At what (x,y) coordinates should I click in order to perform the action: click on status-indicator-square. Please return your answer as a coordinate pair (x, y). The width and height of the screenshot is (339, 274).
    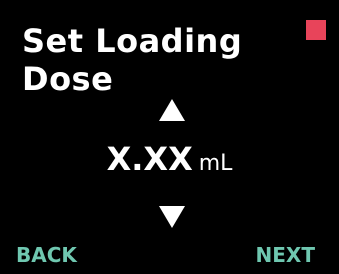
    Looking at the image, I should click on (316, 30).